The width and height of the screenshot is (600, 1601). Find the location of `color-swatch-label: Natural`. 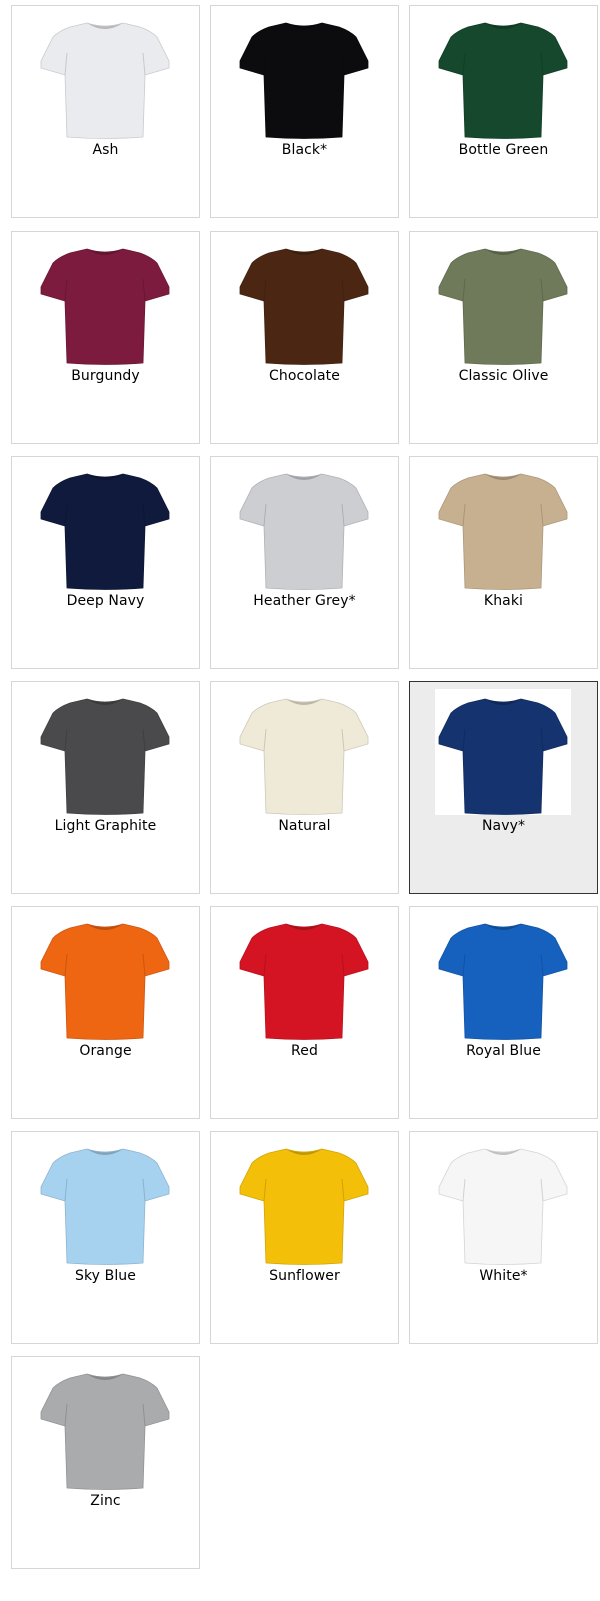

color-swatch-label: Natural is located at coordinates (304, 826).